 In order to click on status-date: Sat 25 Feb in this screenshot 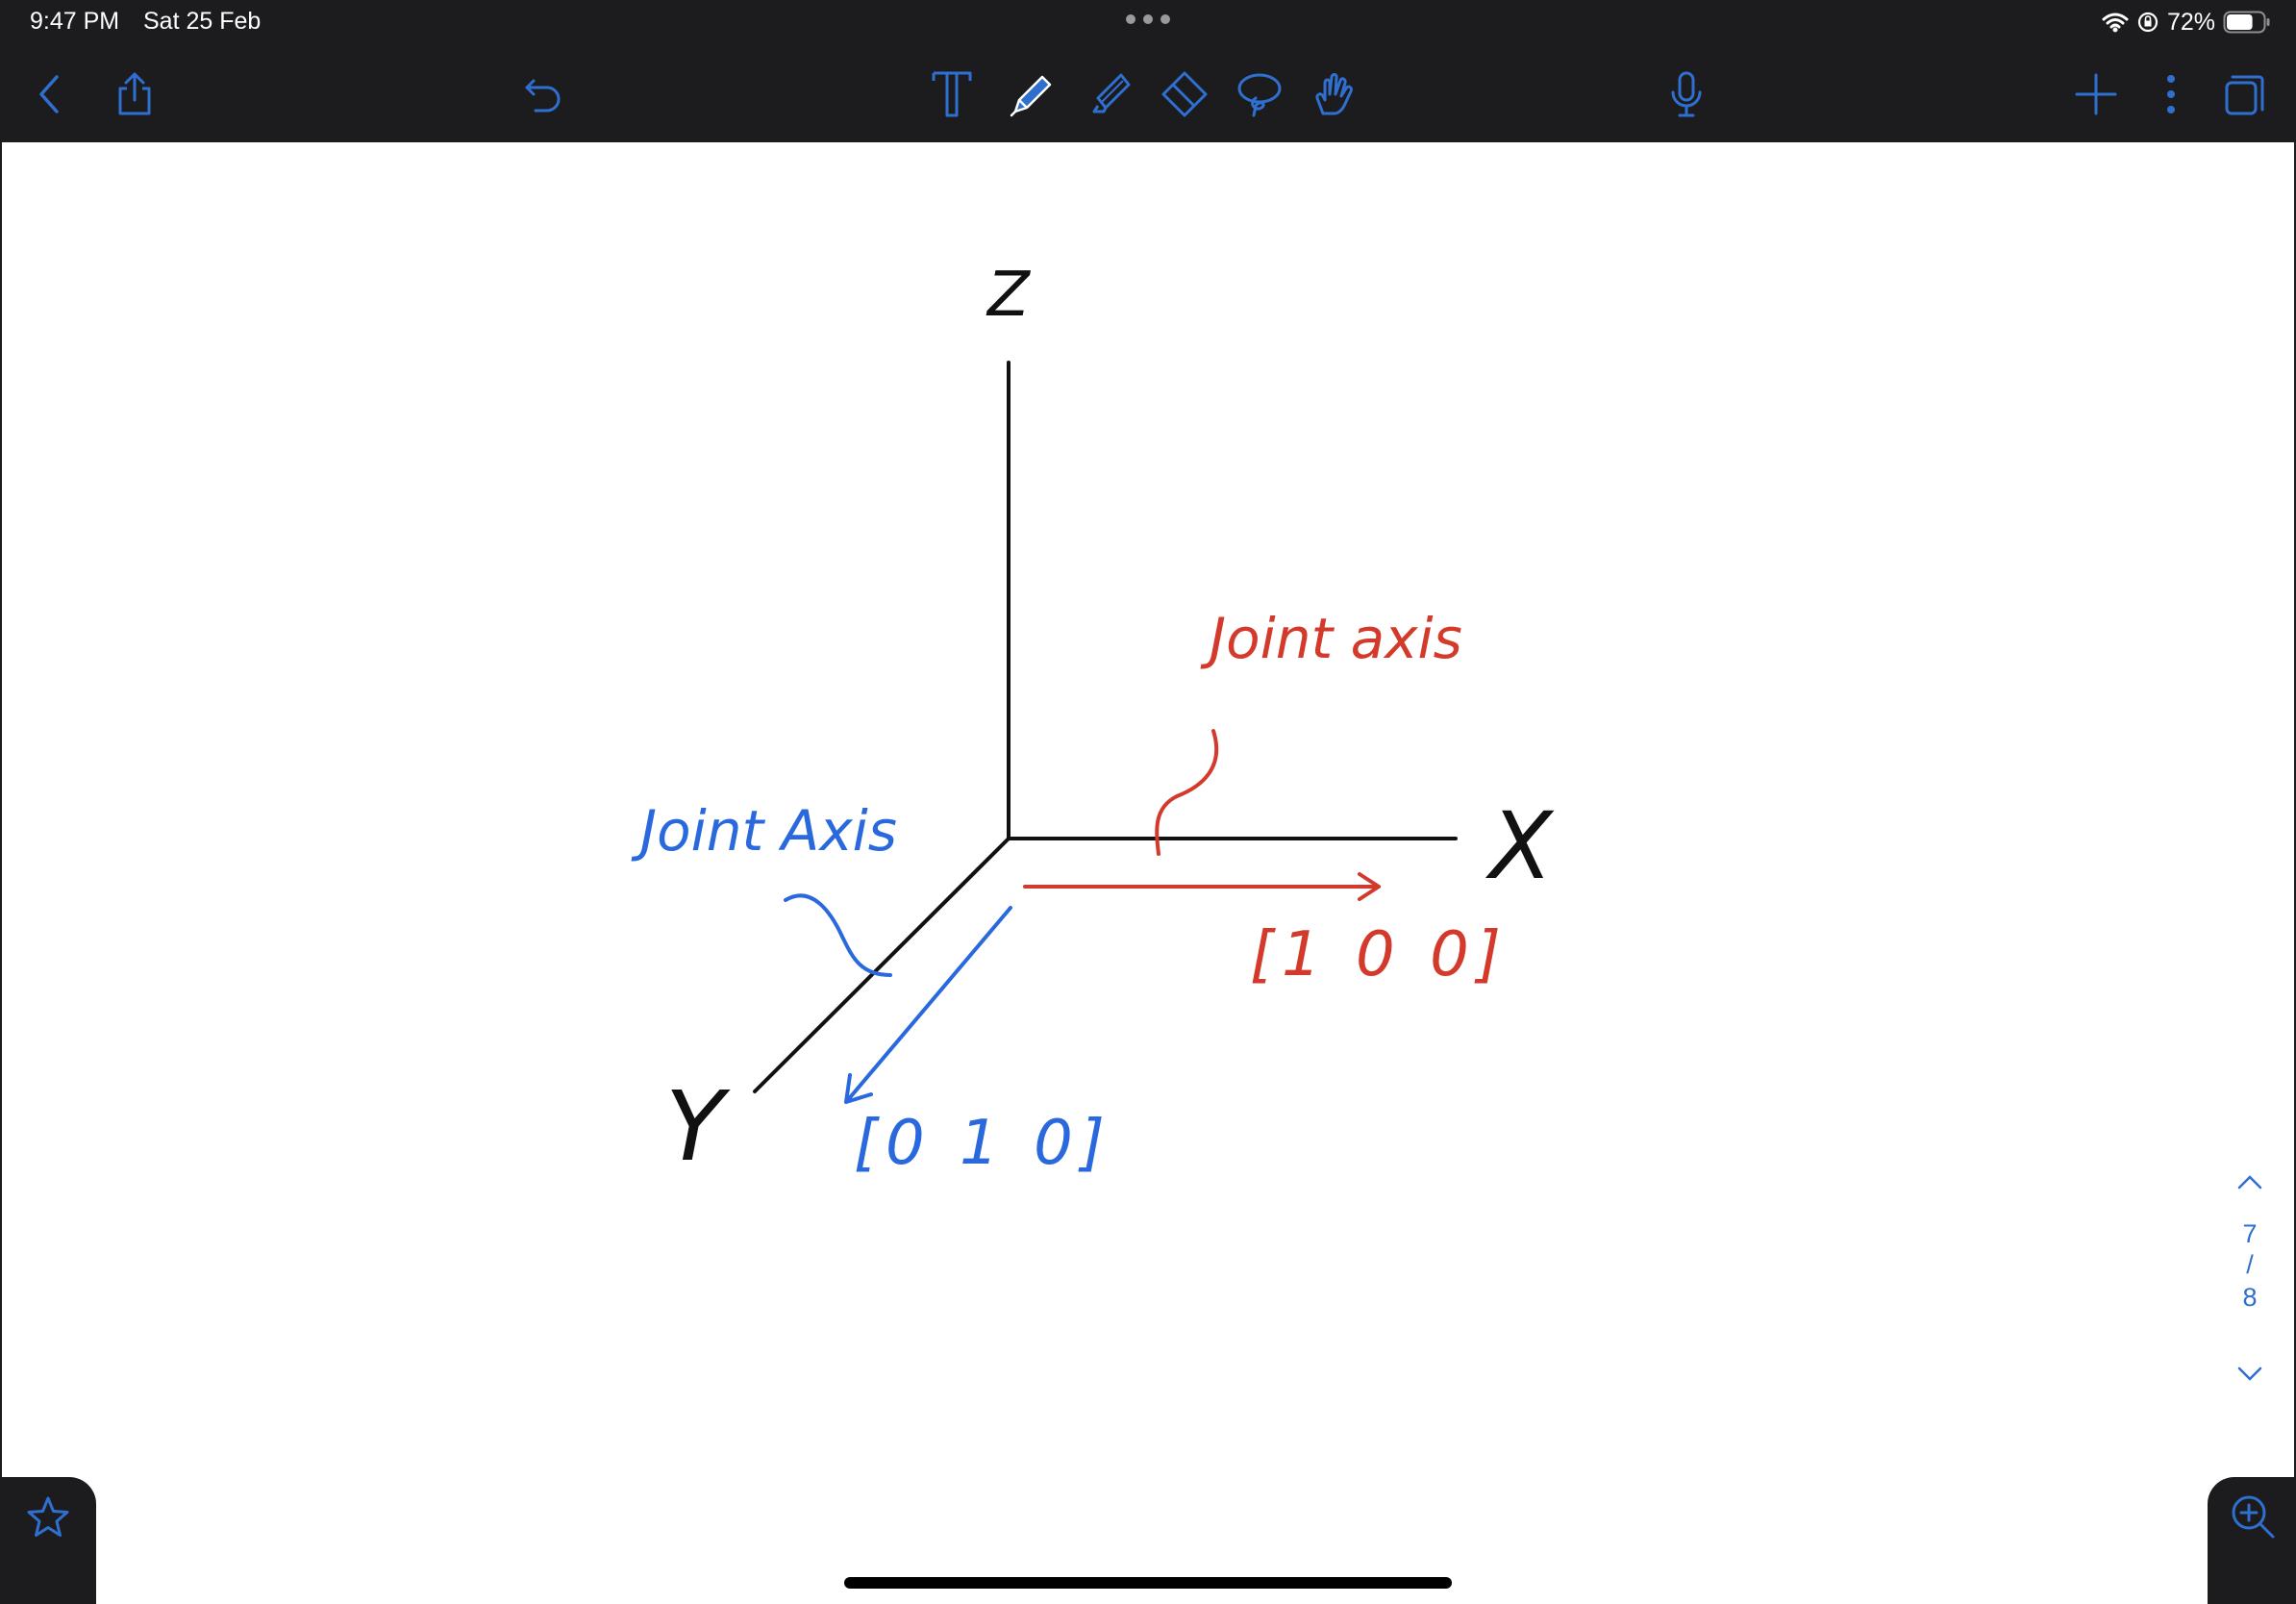, I will do `click(202, 21)`.